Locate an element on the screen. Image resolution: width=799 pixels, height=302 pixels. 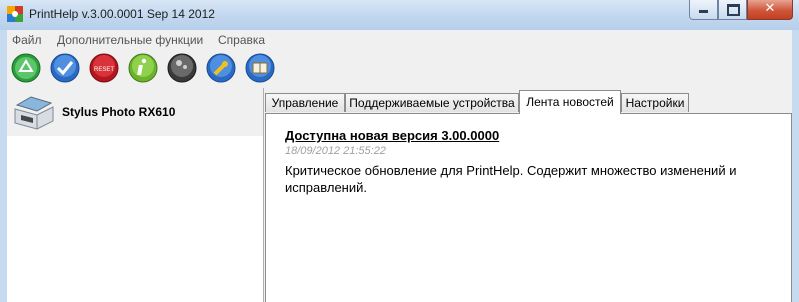
maximize-icon is located at coordinates (733, 10).